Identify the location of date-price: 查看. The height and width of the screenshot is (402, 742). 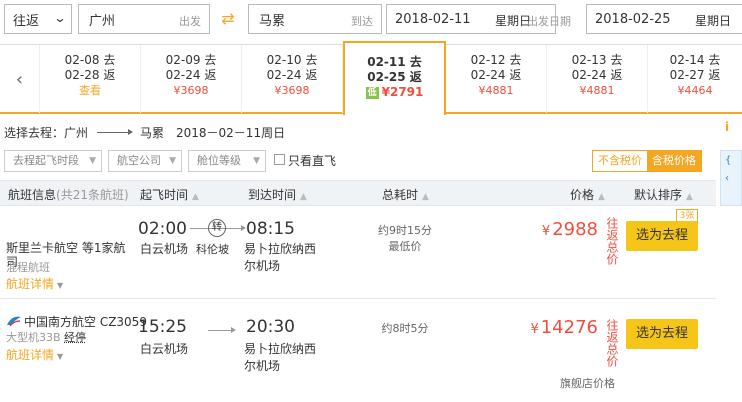
(90, 90).